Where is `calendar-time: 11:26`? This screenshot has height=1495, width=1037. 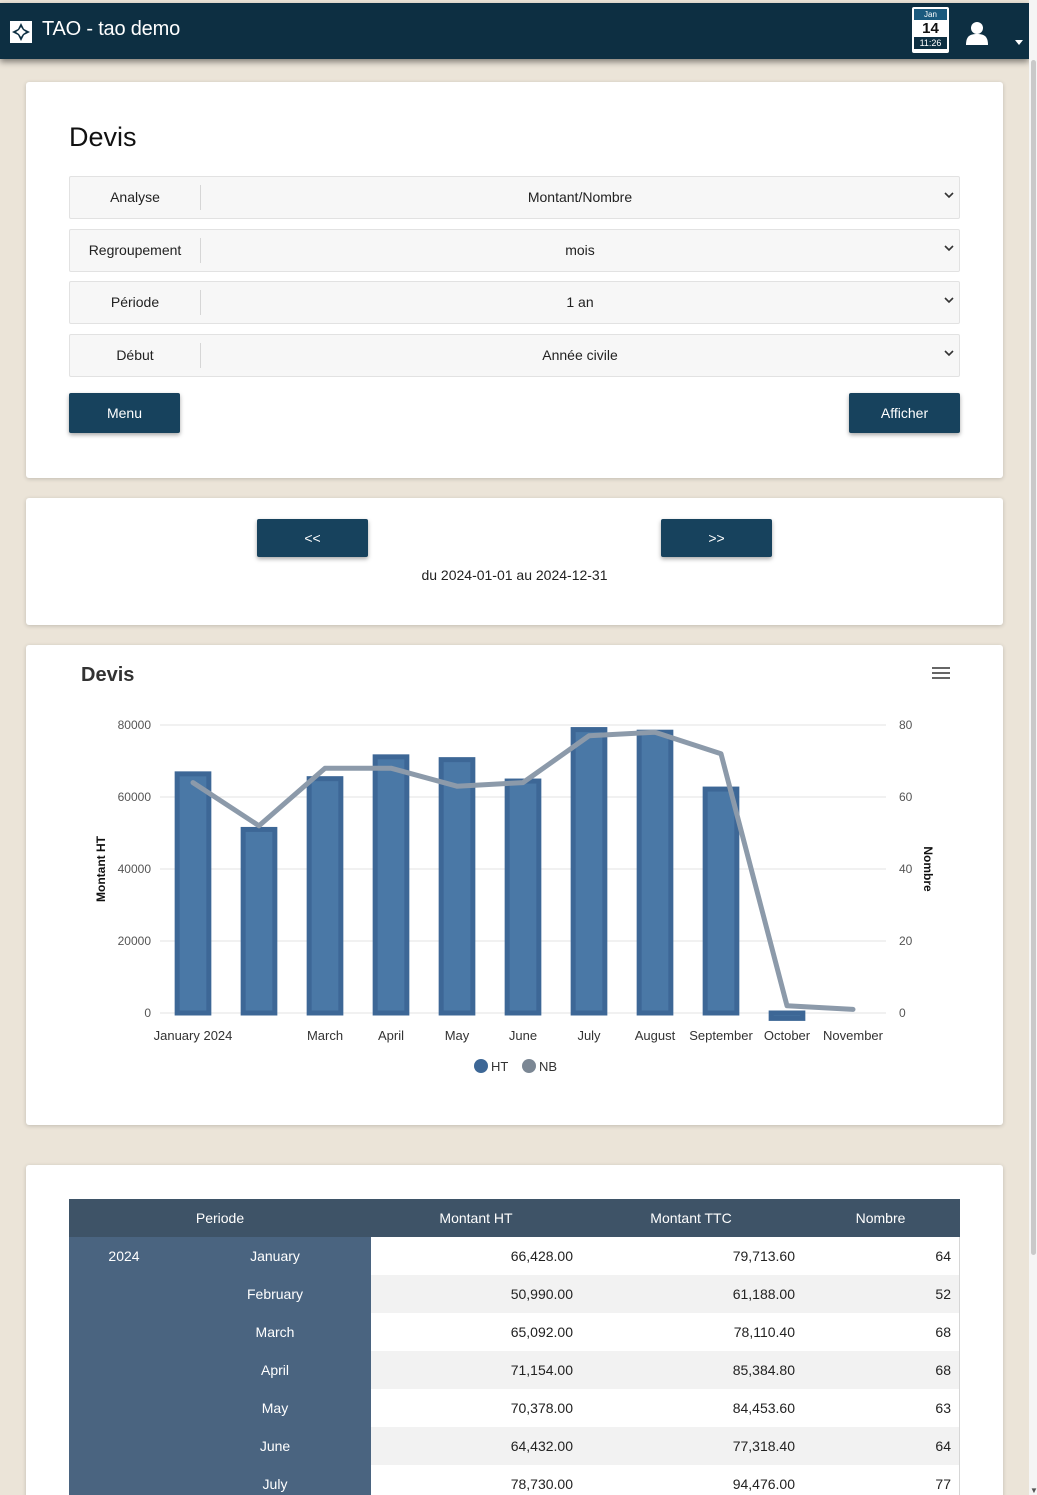
calendar-time: 11:26 is located at coordinates (930, 43).